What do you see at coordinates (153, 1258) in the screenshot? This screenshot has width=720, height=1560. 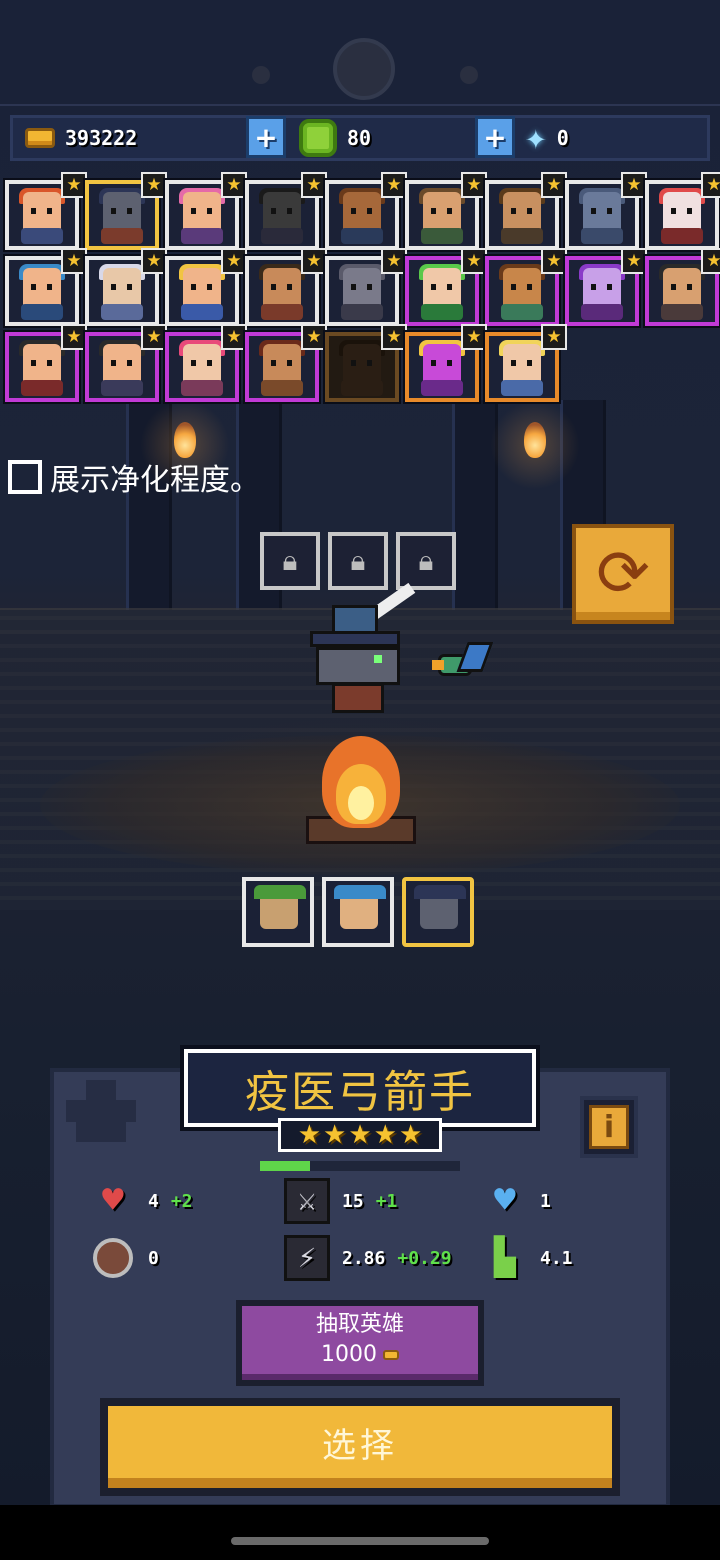 I see `armor-value: 0` at bounding box center [153, 1258].